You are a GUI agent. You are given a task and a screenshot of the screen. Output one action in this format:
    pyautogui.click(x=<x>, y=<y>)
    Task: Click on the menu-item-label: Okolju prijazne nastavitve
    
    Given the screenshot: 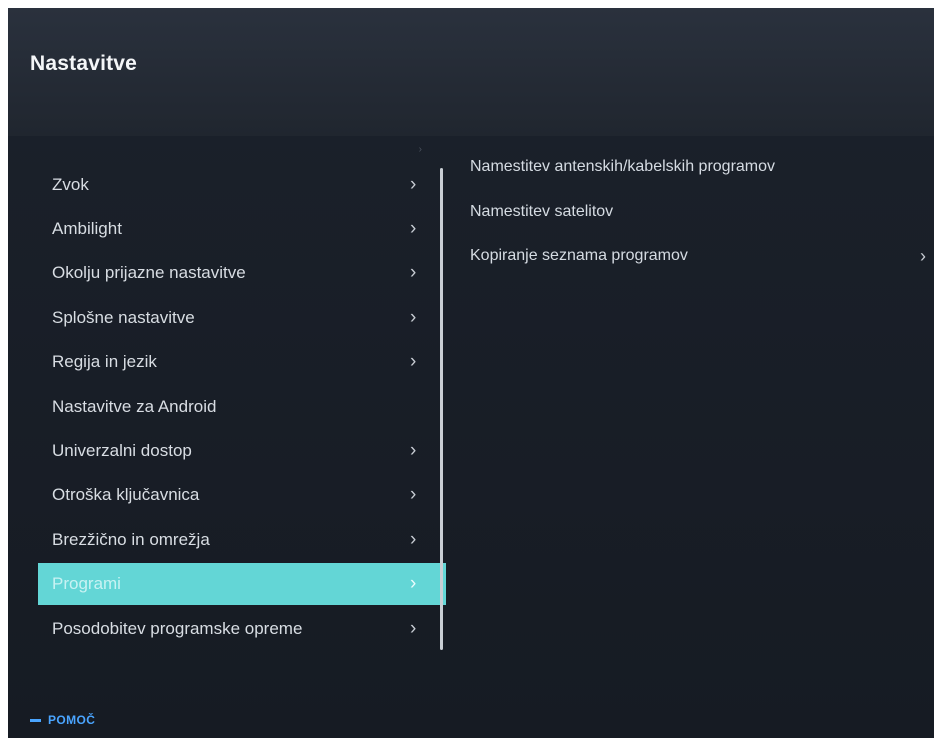 What is the action you would take?
    pyautogui.click(x=149, y=272)
    